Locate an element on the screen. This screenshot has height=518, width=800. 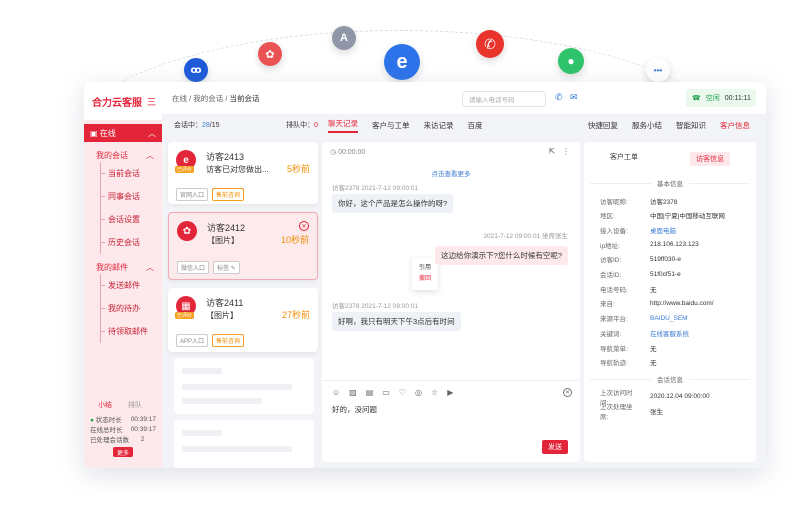
nav-item-my-todo: 我的待办 is located at coordinates (123, 308).